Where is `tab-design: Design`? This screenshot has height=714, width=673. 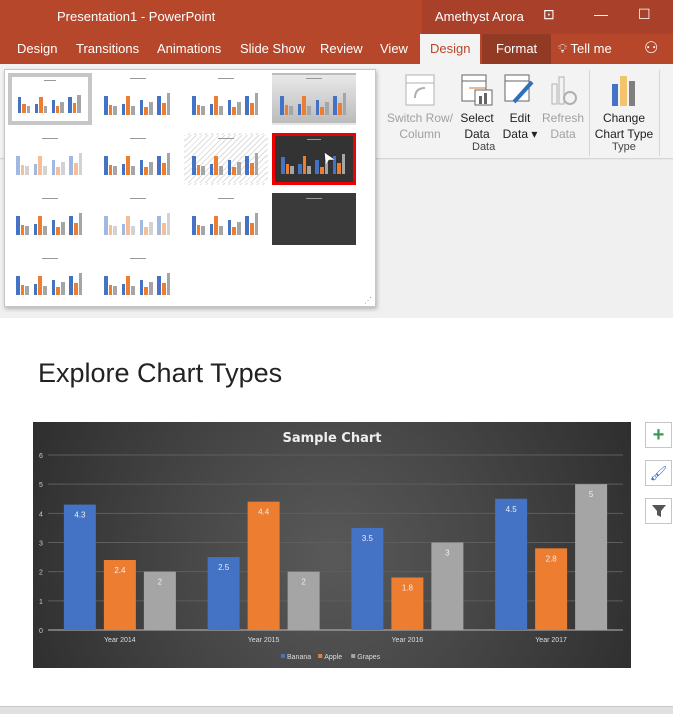 tab-design: Design is located at coordinates (37, 49).